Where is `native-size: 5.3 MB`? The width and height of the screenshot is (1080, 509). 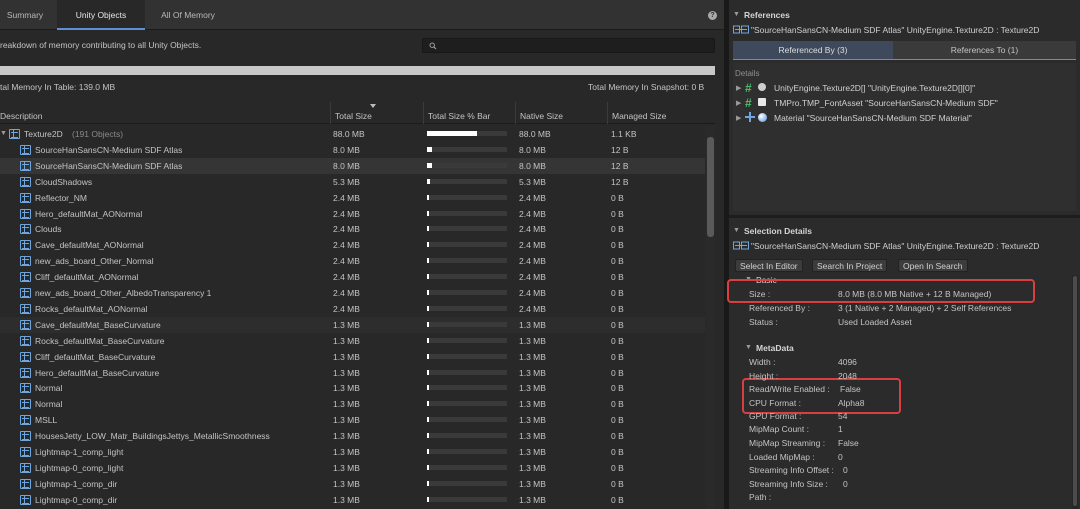 native-size: 5.3 MB is located at coordinates (532, 181).